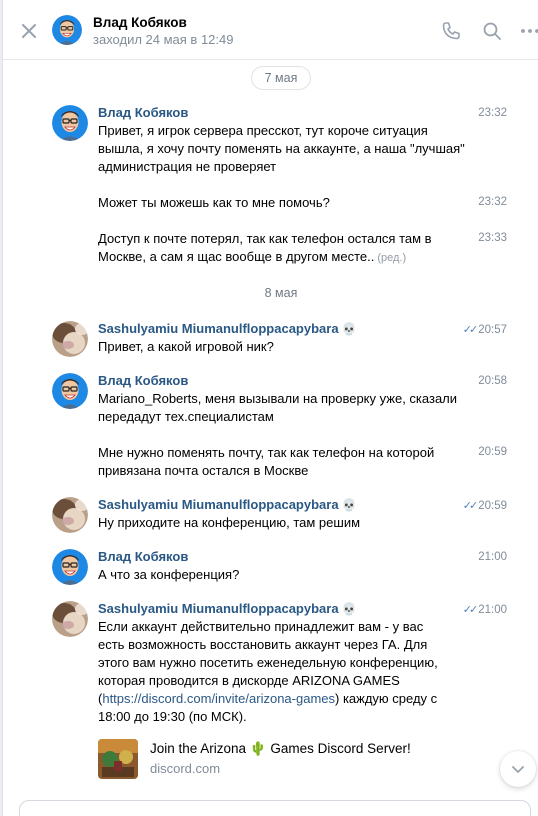 This screenshot has height=816, width=538. I want to click on message-time: ✓✓ 20:59, so click(484, 506).